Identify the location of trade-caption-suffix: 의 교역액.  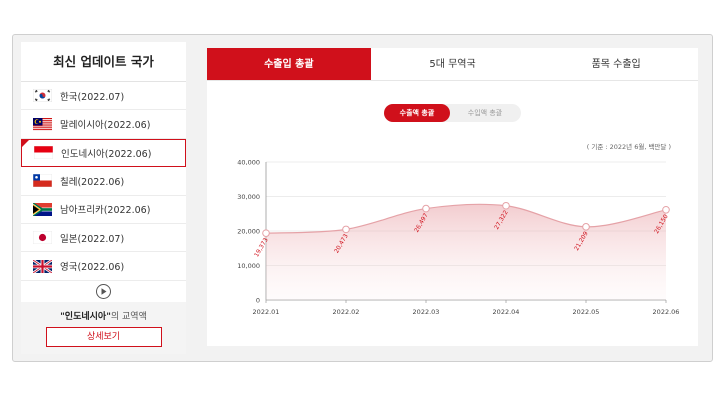
(128, 317).